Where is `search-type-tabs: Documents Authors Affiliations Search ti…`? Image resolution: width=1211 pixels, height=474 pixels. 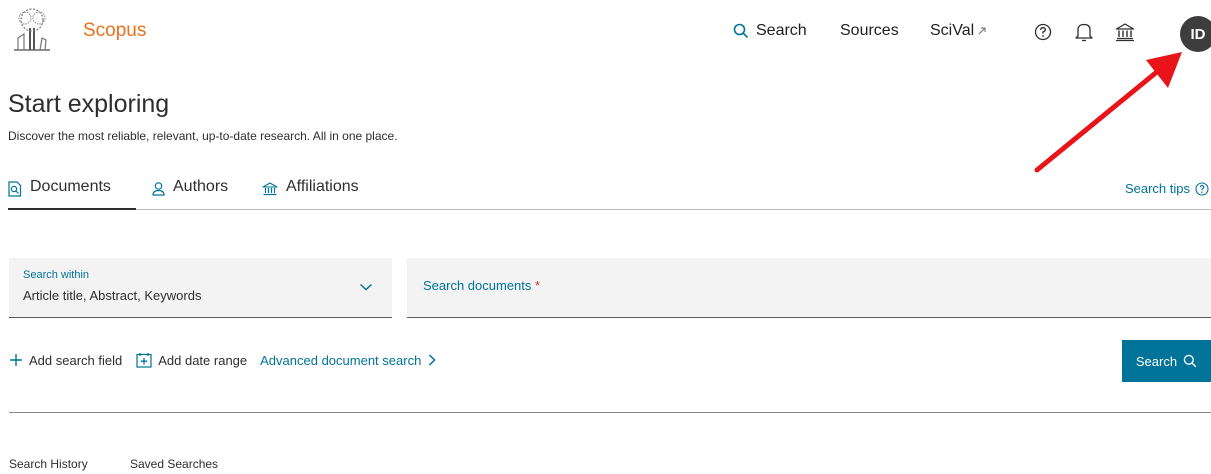
search-type-tabs: Documents Authors Affiliations Search ti… is located at coordinates (609, 194).